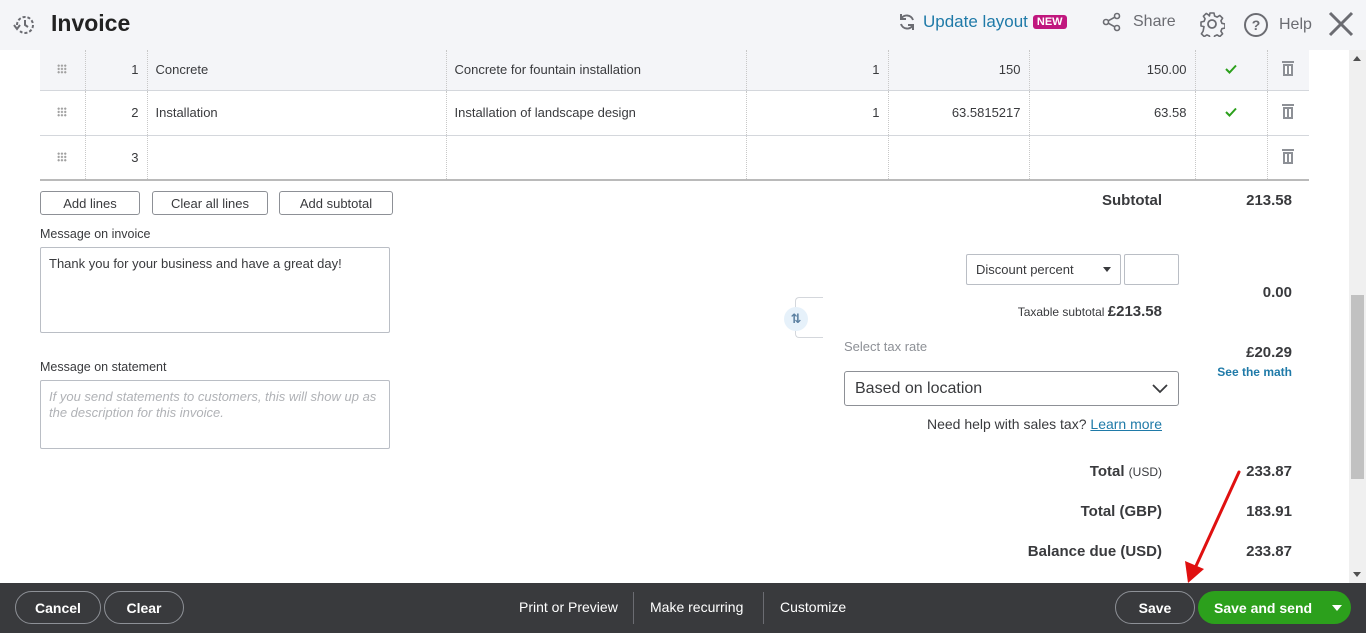  Describe the element at coordinates (1337, 608) in the screenshot. I see `caret-down-icon` at that location.